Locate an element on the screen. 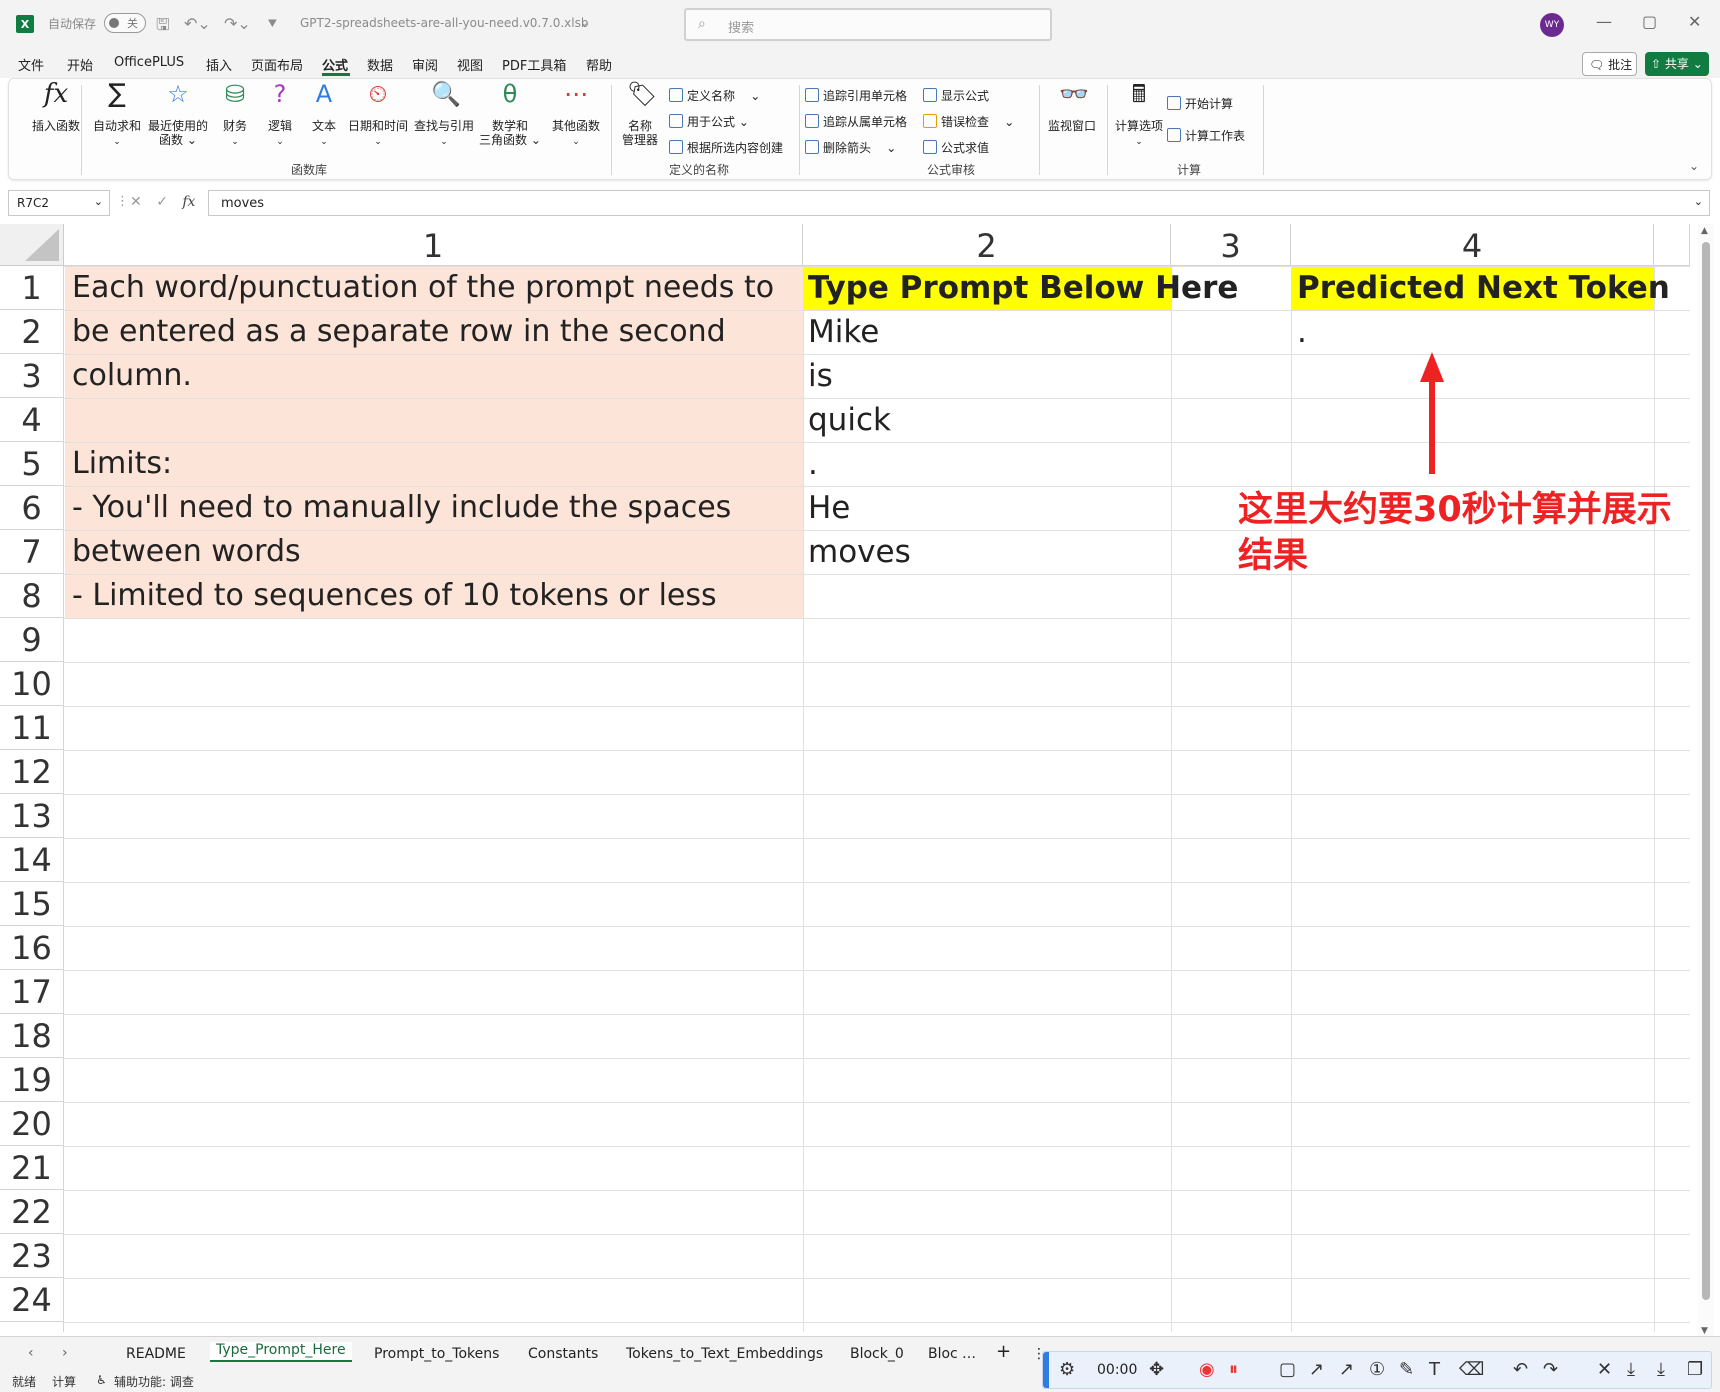 The image size is (1720, 1392). predicted-header-cell: Predicted Next Token is located at coordinates (1483, 288).